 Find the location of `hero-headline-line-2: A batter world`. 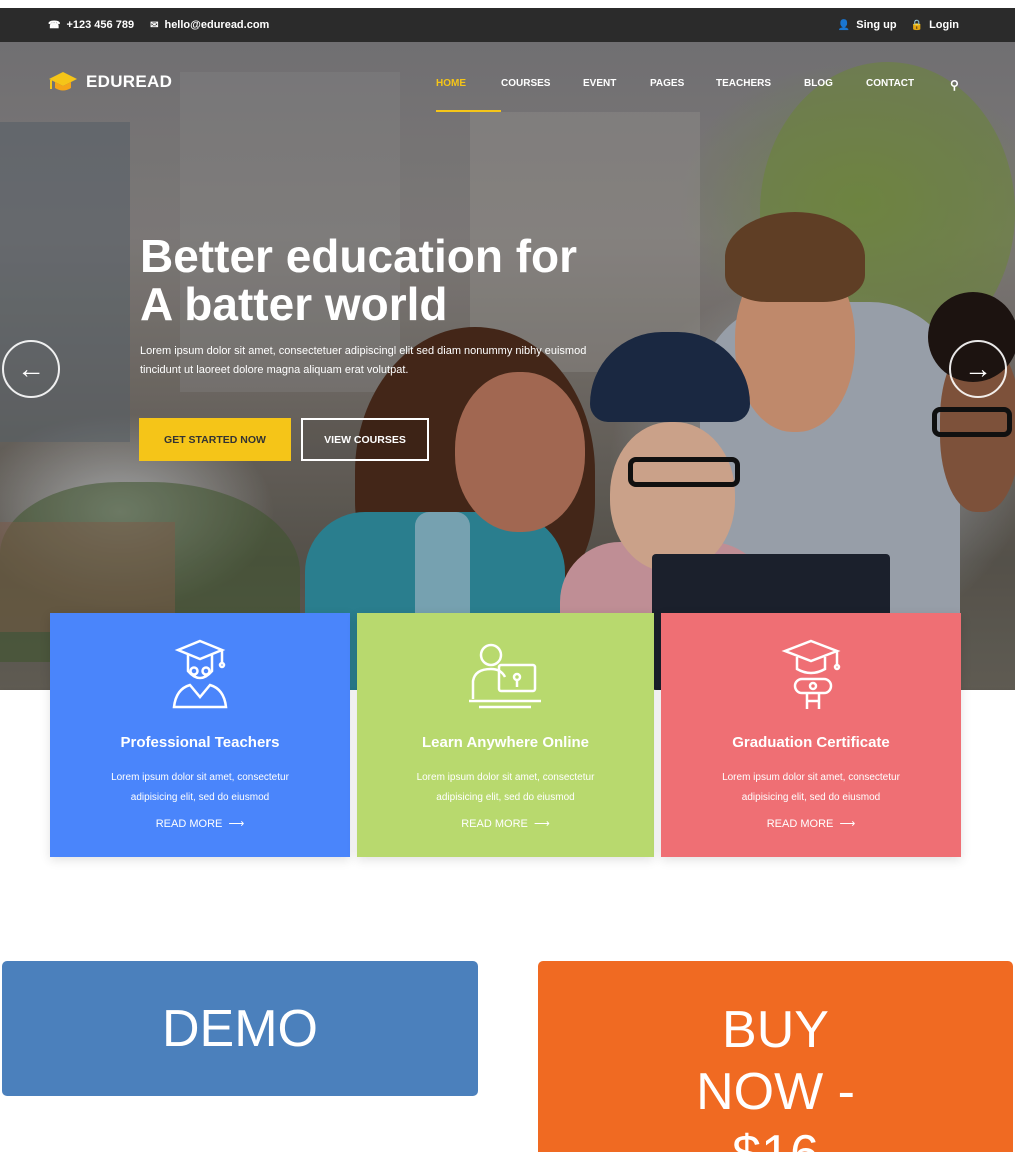

hero-headline-line-2: A batter world is located at coordinates (294, 304).